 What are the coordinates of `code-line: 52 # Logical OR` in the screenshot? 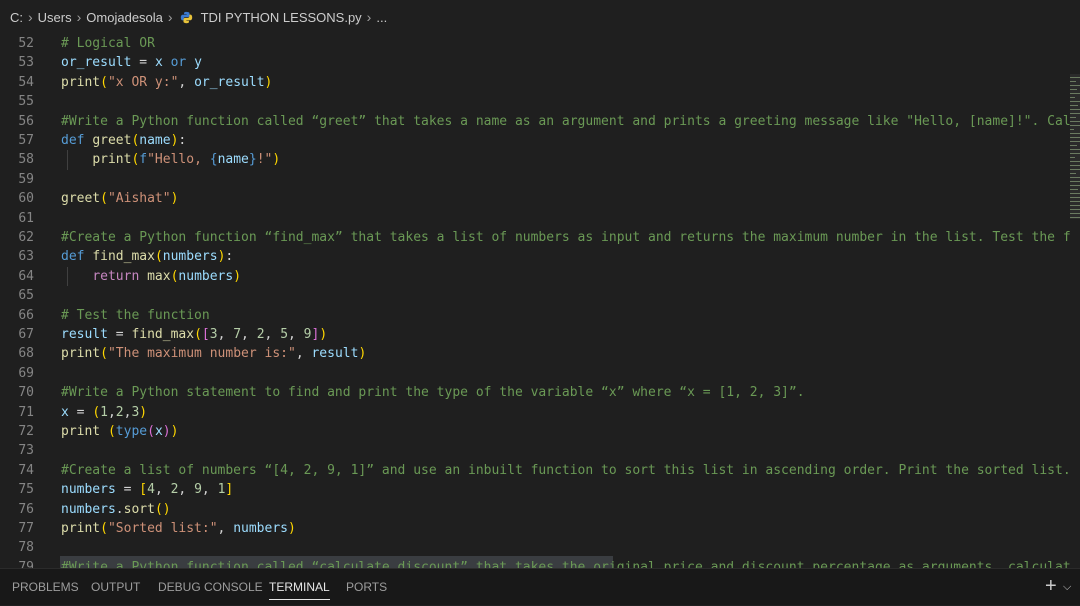 It's located at (86, 43).